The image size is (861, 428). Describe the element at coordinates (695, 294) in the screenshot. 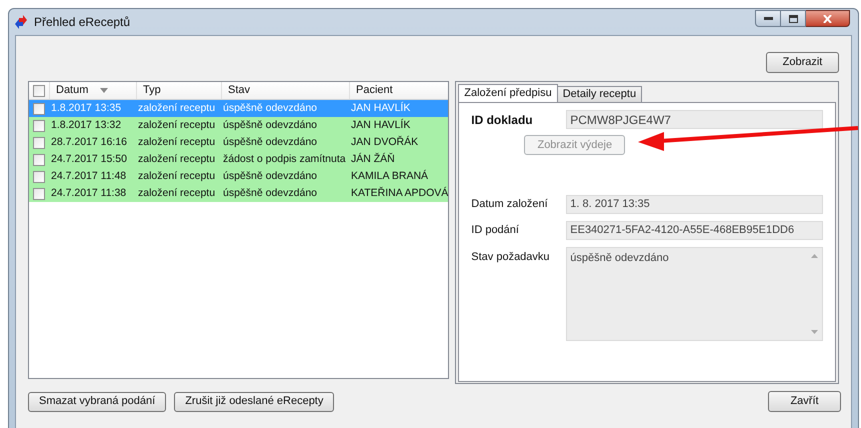

I see `text-area: úspěšně odevzdáno` at that location.